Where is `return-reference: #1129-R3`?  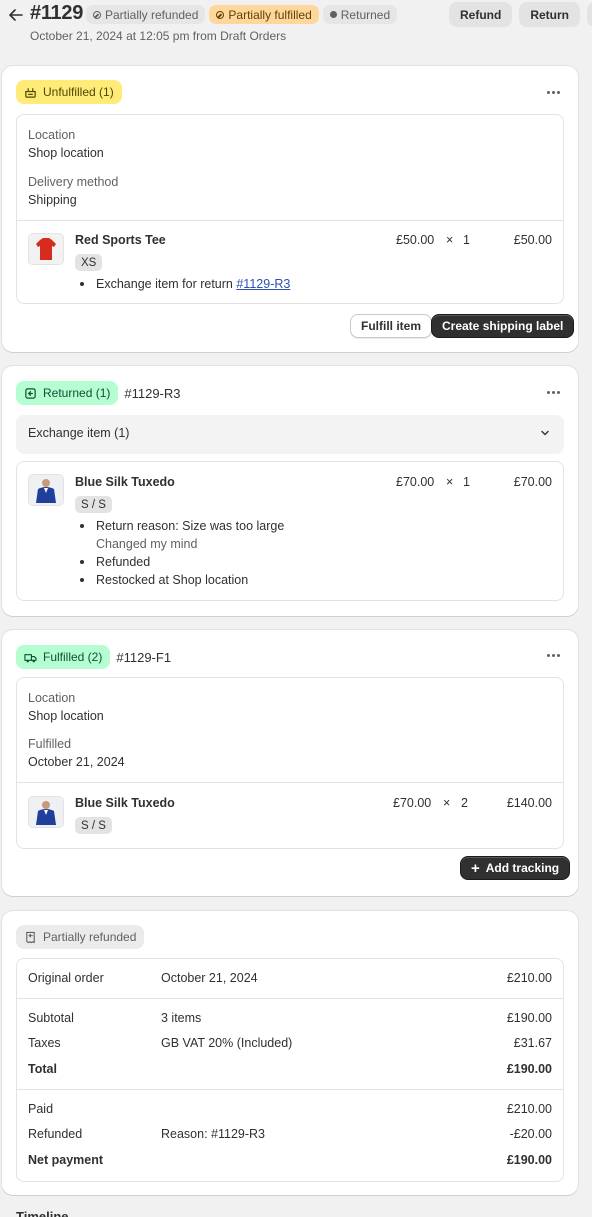 return-reference: #1129-R3 is located at coordinates (152, 393).